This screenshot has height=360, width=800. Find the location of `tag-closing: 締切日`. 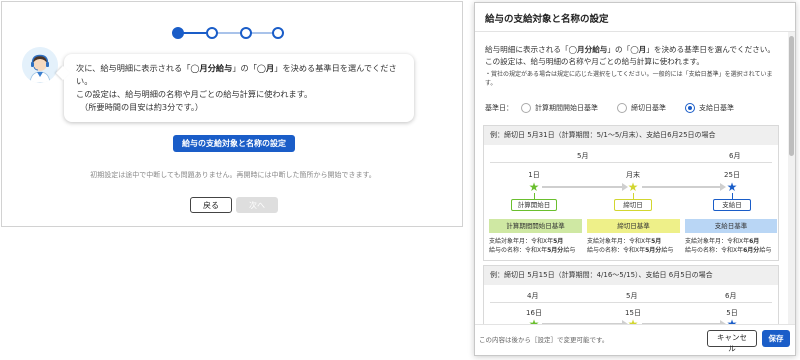

tag-closing: 締切日 is located at coordinates (633, 205).